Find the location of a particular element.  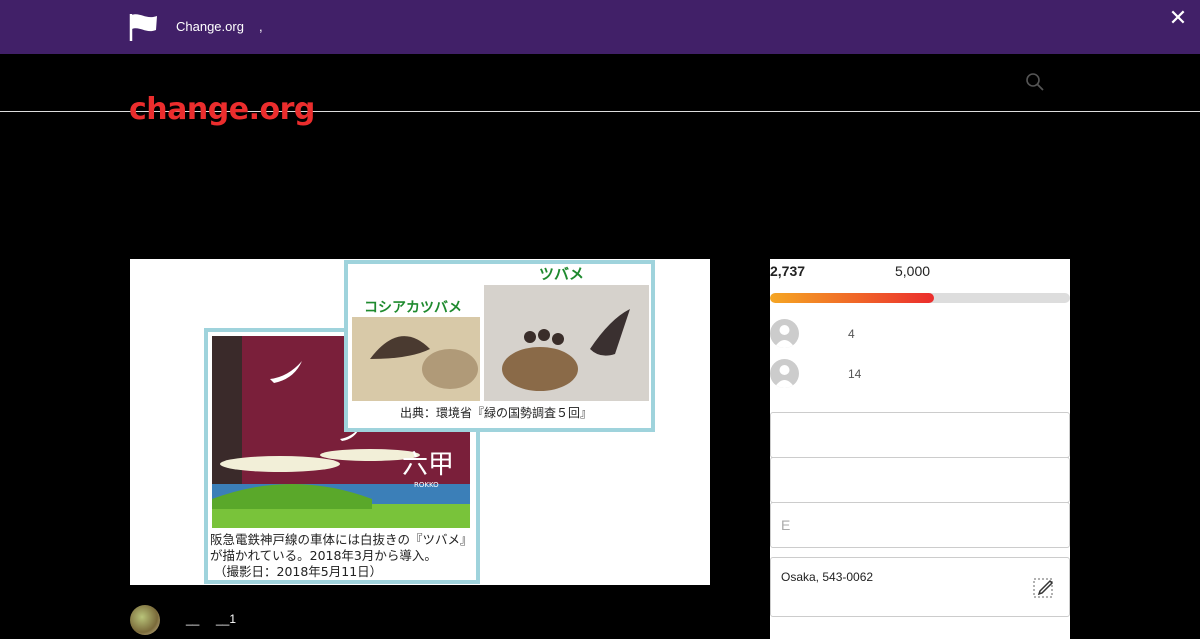

train-logo-text: 六甲 is located at coordinates (428, 465).